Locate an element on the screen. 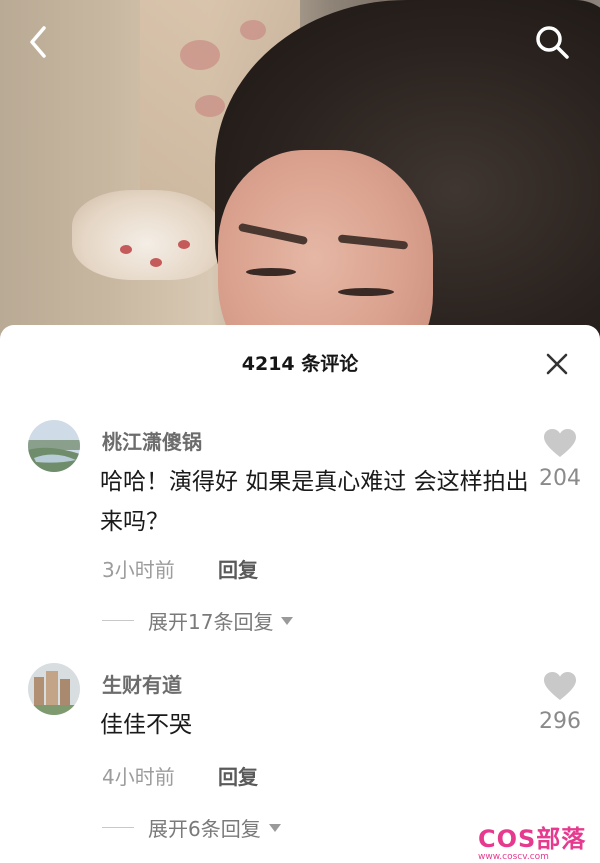 Image resolution: width=600 pixels, height=863 pixels. watermark-brand: COS部落 is located at coordinates (532, 839).